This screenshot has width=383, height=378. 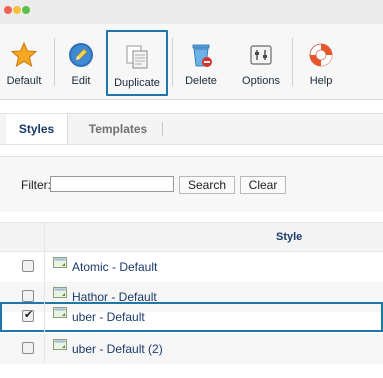 I want to click on duplicate-button-label: Duplicate, so click(x=137, y=83).